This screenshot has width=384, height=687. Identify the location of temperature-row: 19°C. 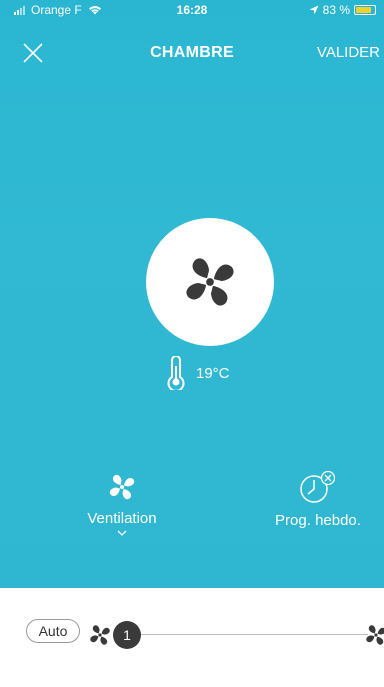
(198, 373).